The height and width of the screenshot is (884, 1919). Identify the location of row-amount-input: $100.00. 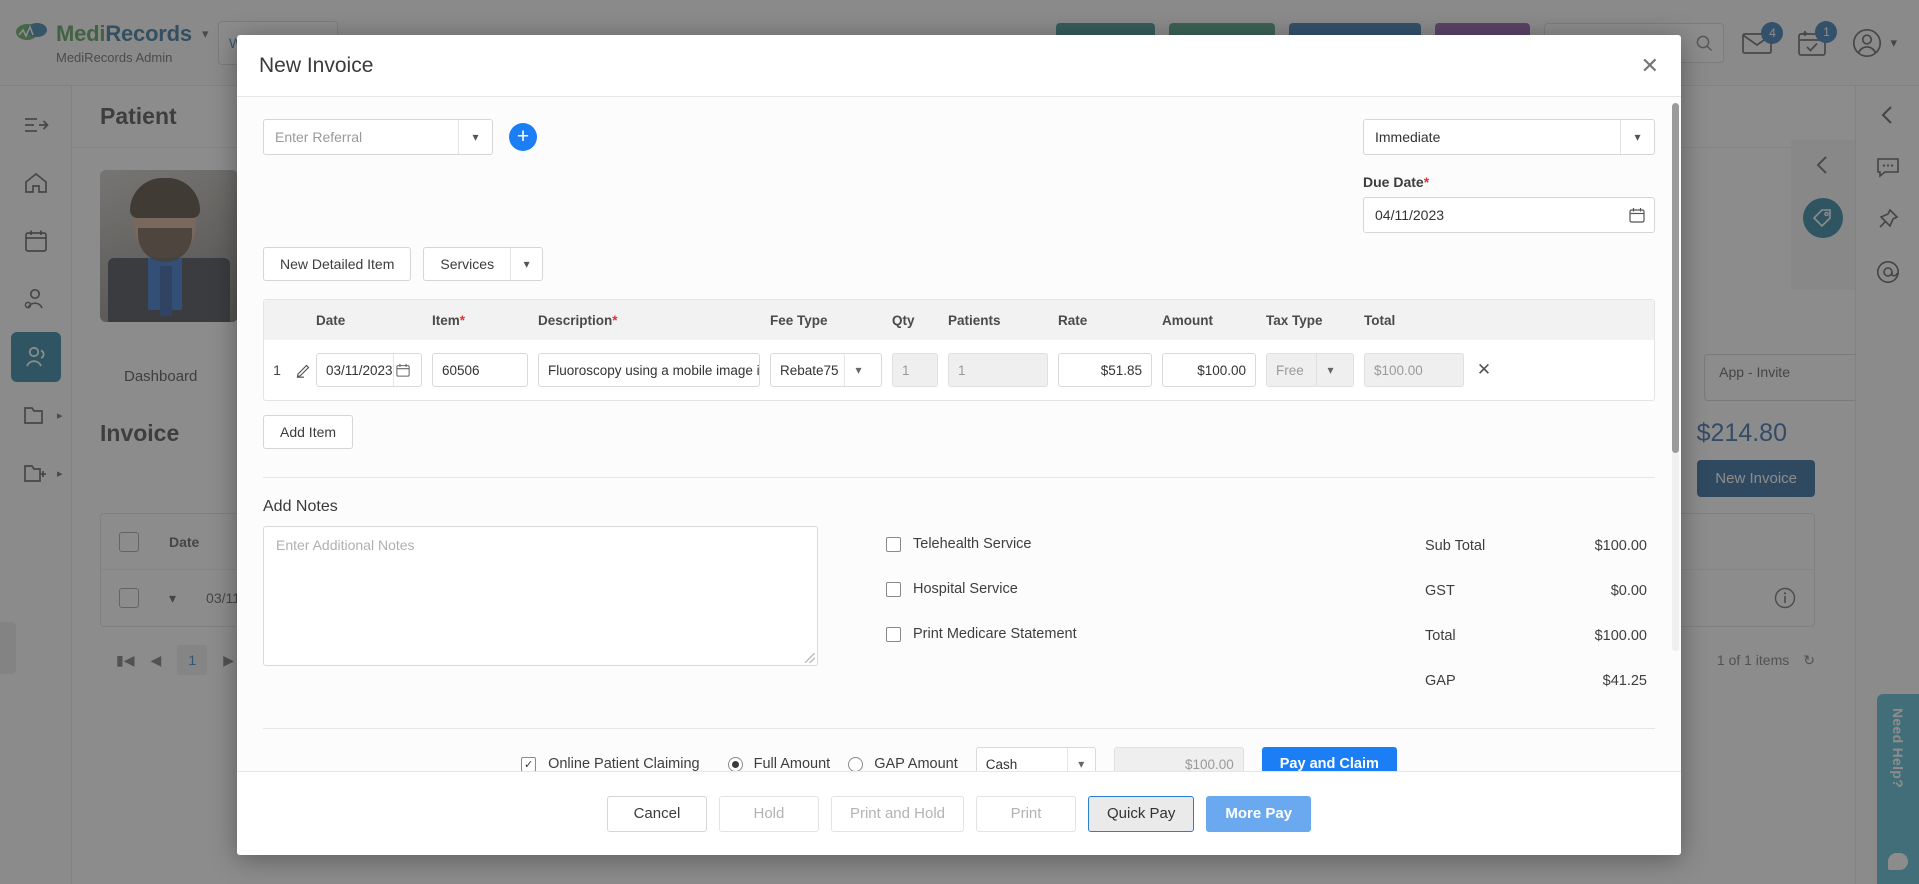
(1209, 370).